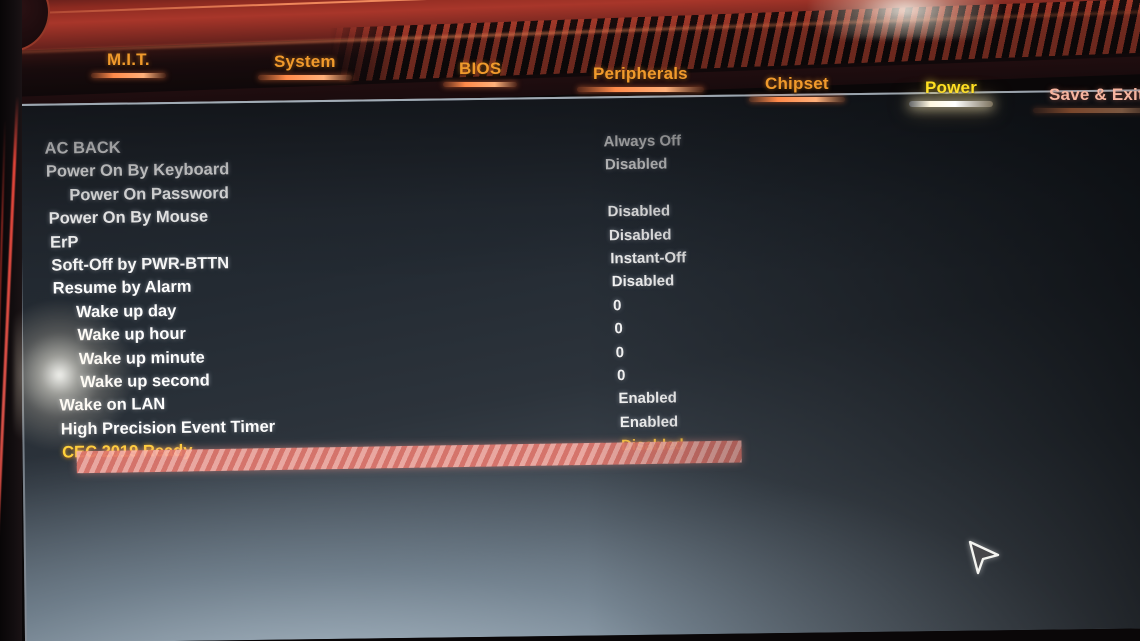 This screenshot has height=641, width=1140. I want to click on settings-row-label: Wake up hour, so click(132, 335).